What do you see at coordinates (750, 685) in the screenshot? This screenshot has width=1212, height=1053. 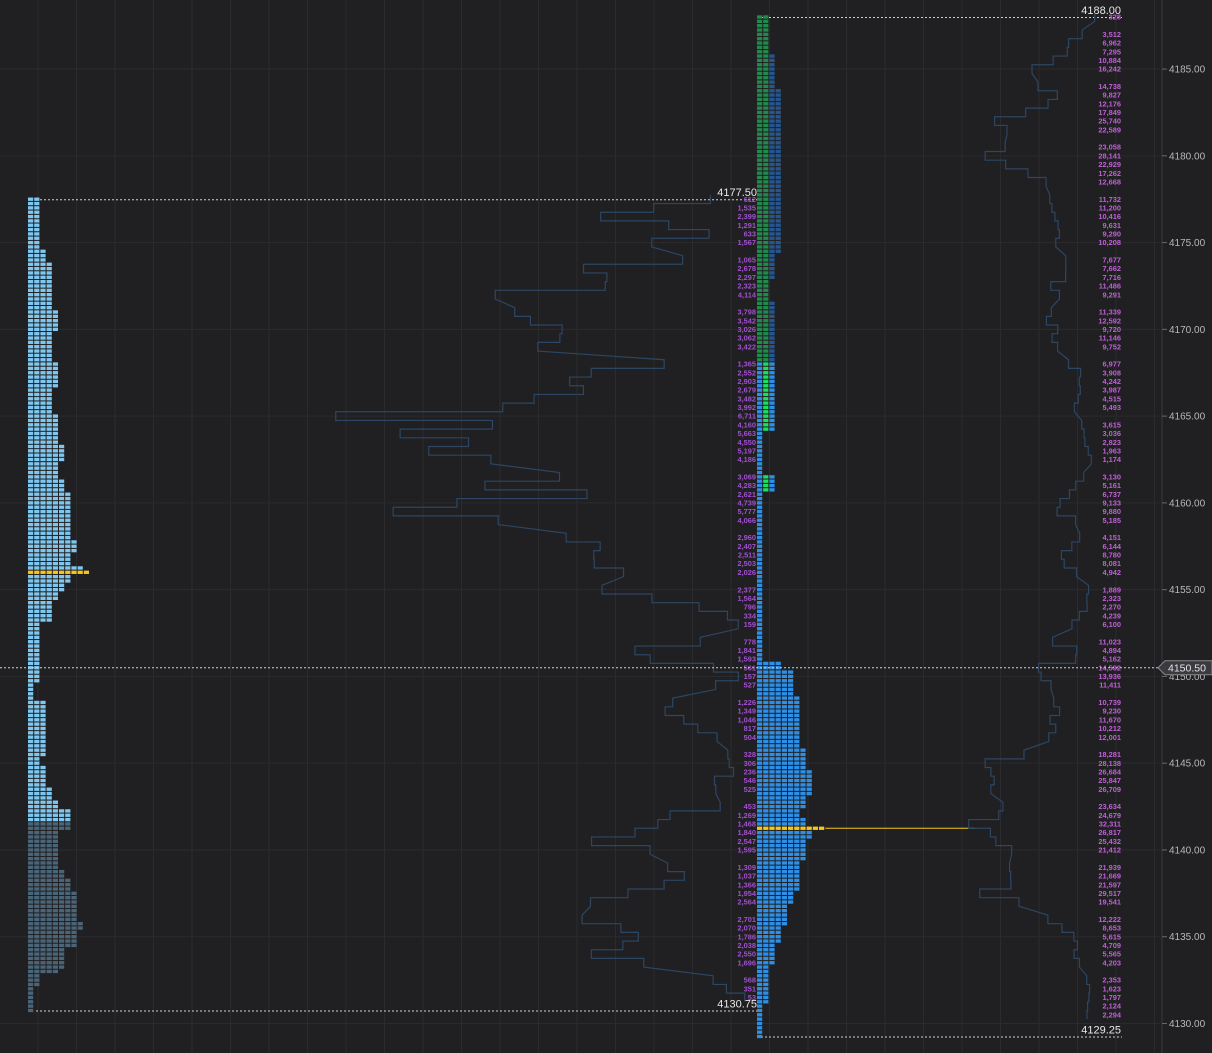 I see `left-volume-label: 527` at bounding box center [750, 685].